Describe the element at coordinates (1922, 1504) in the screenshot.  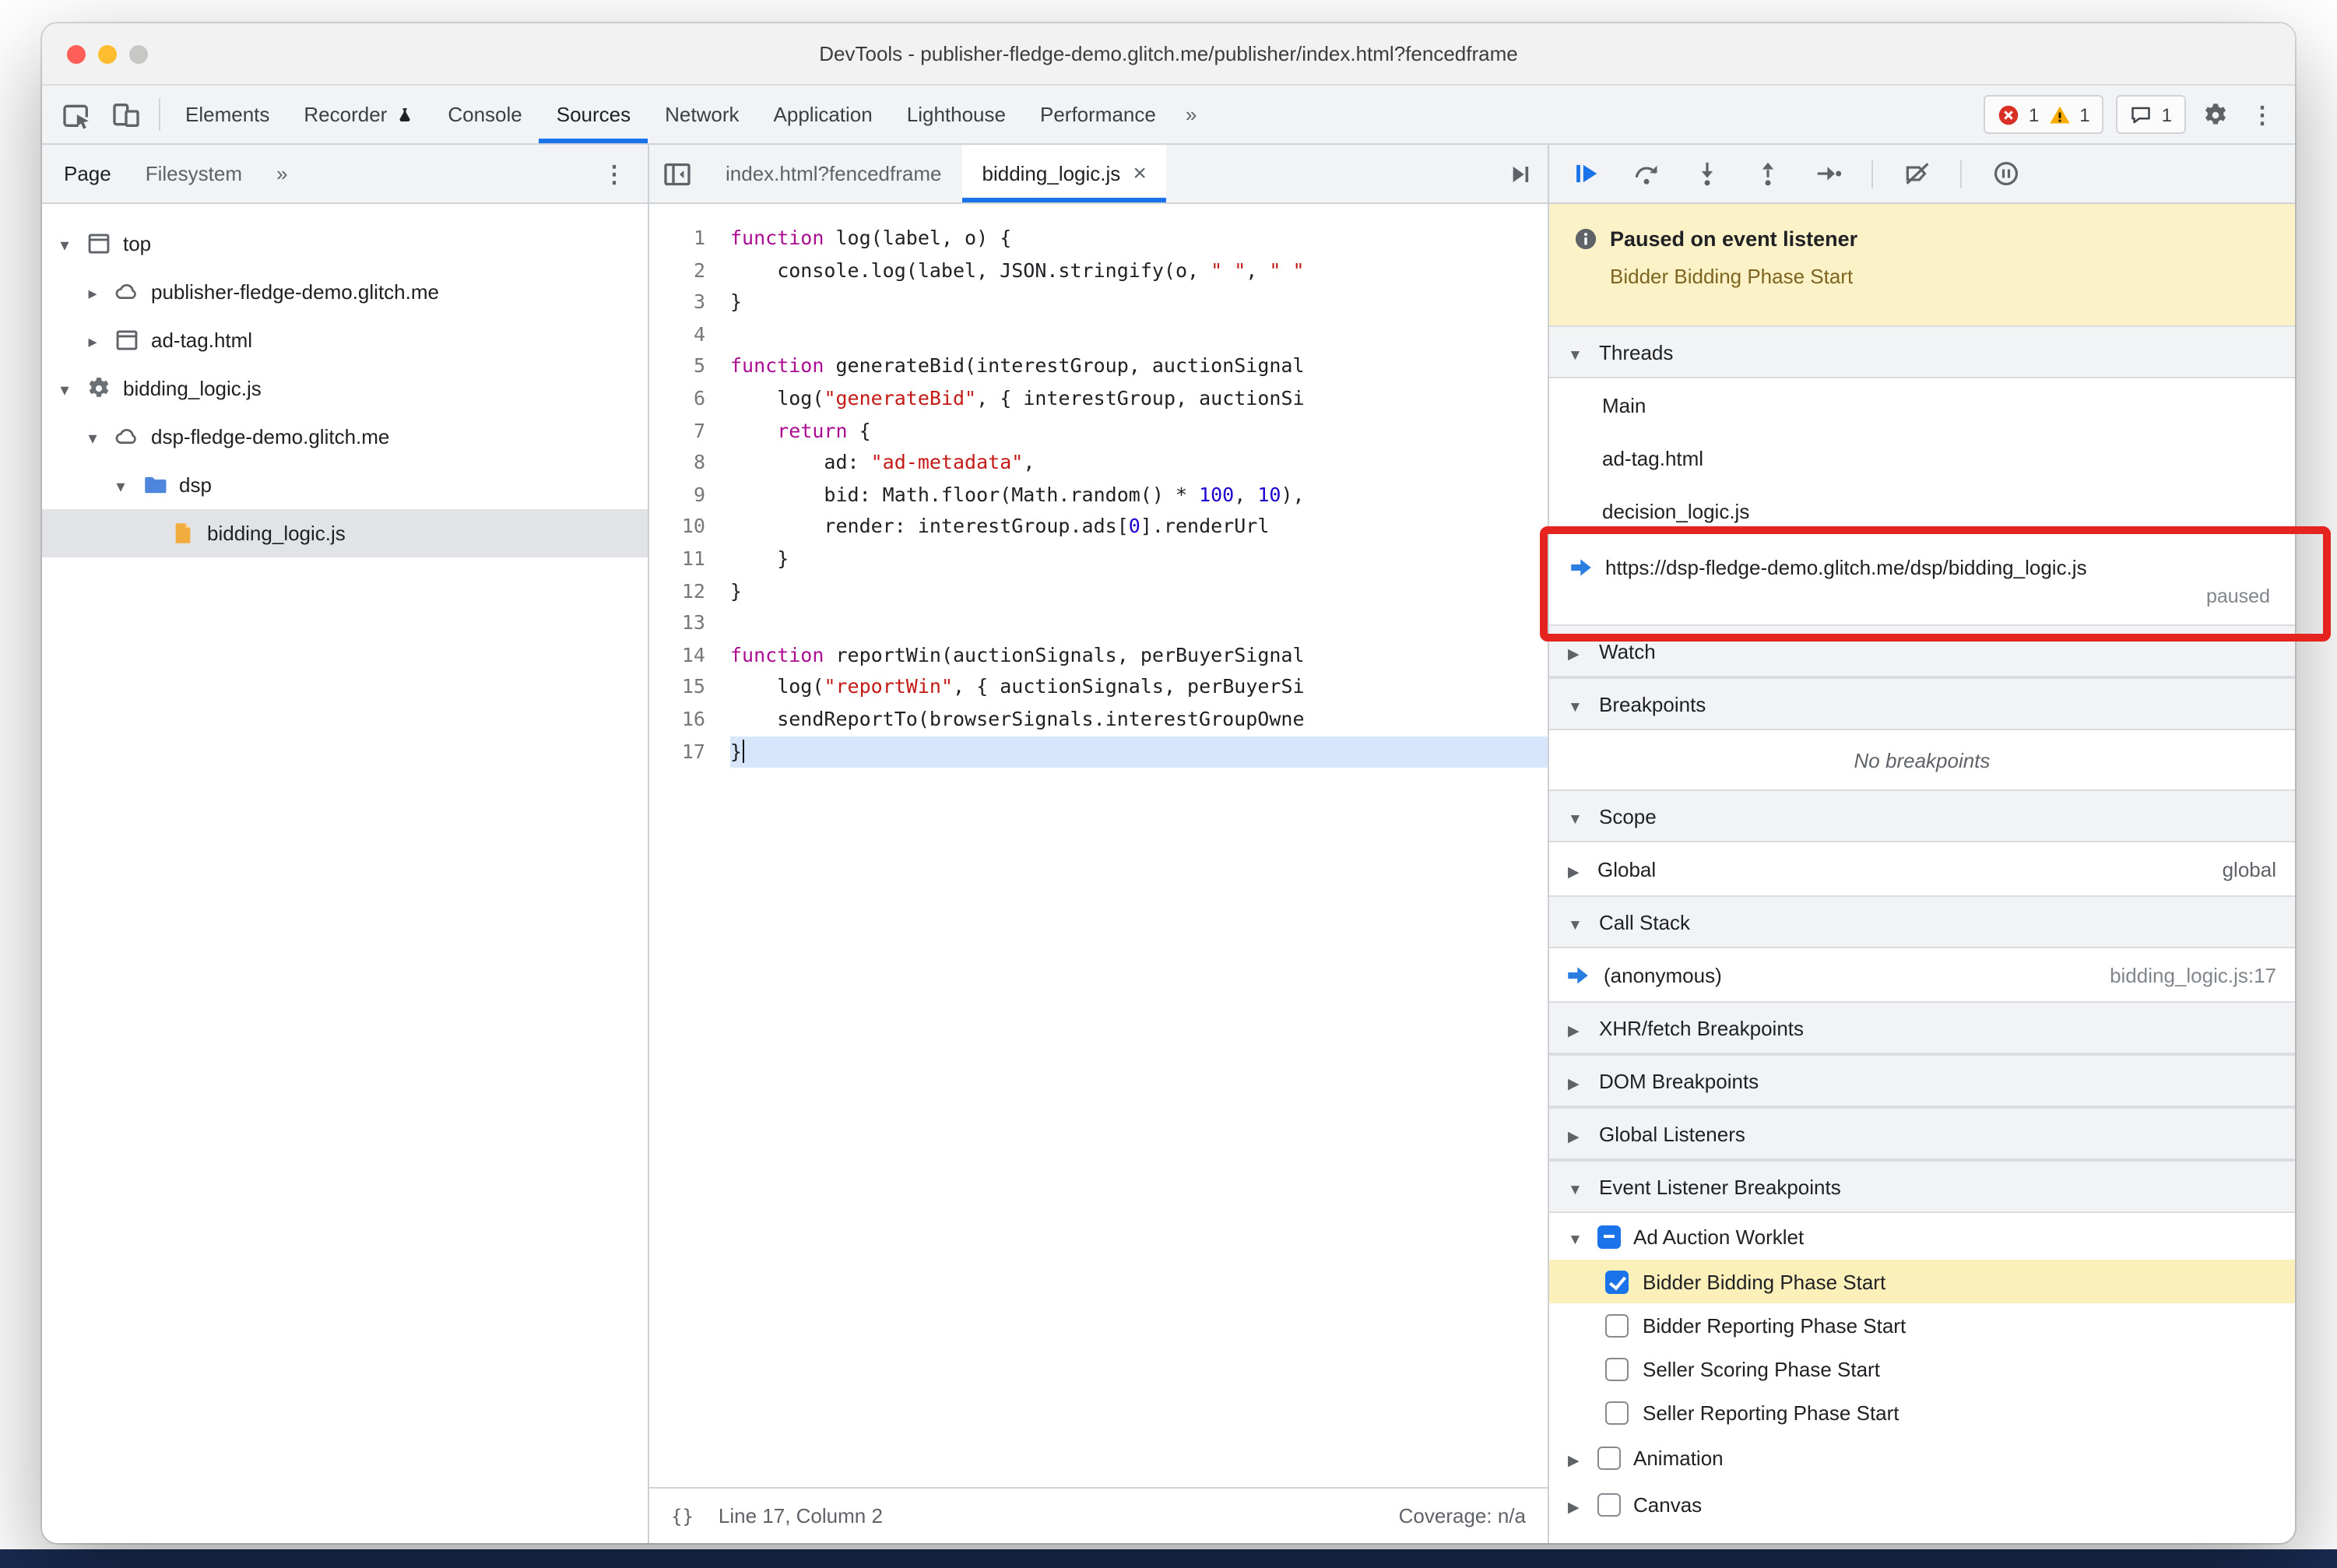
I see `elb-group-canvas: Canvas` at that location.